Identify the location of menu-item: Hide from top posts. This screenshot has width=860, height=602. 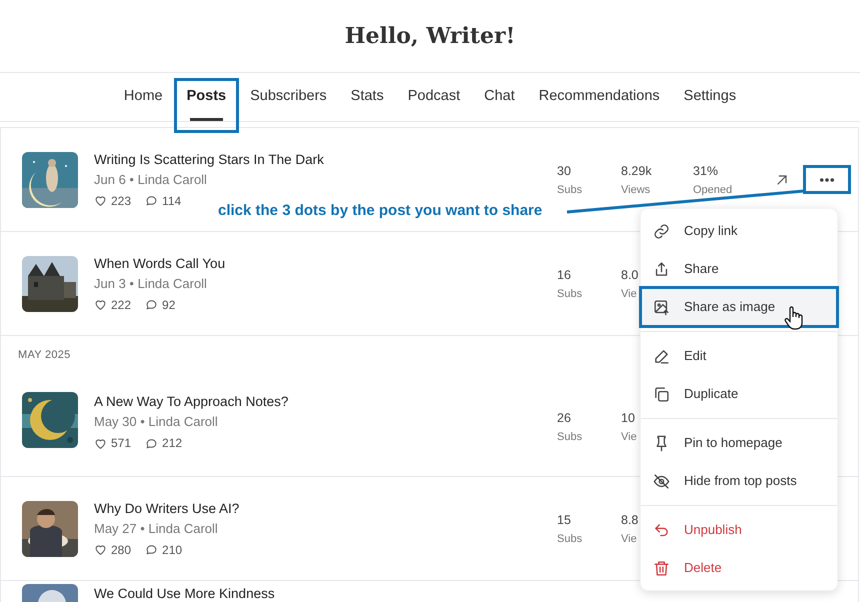
(739, 481).